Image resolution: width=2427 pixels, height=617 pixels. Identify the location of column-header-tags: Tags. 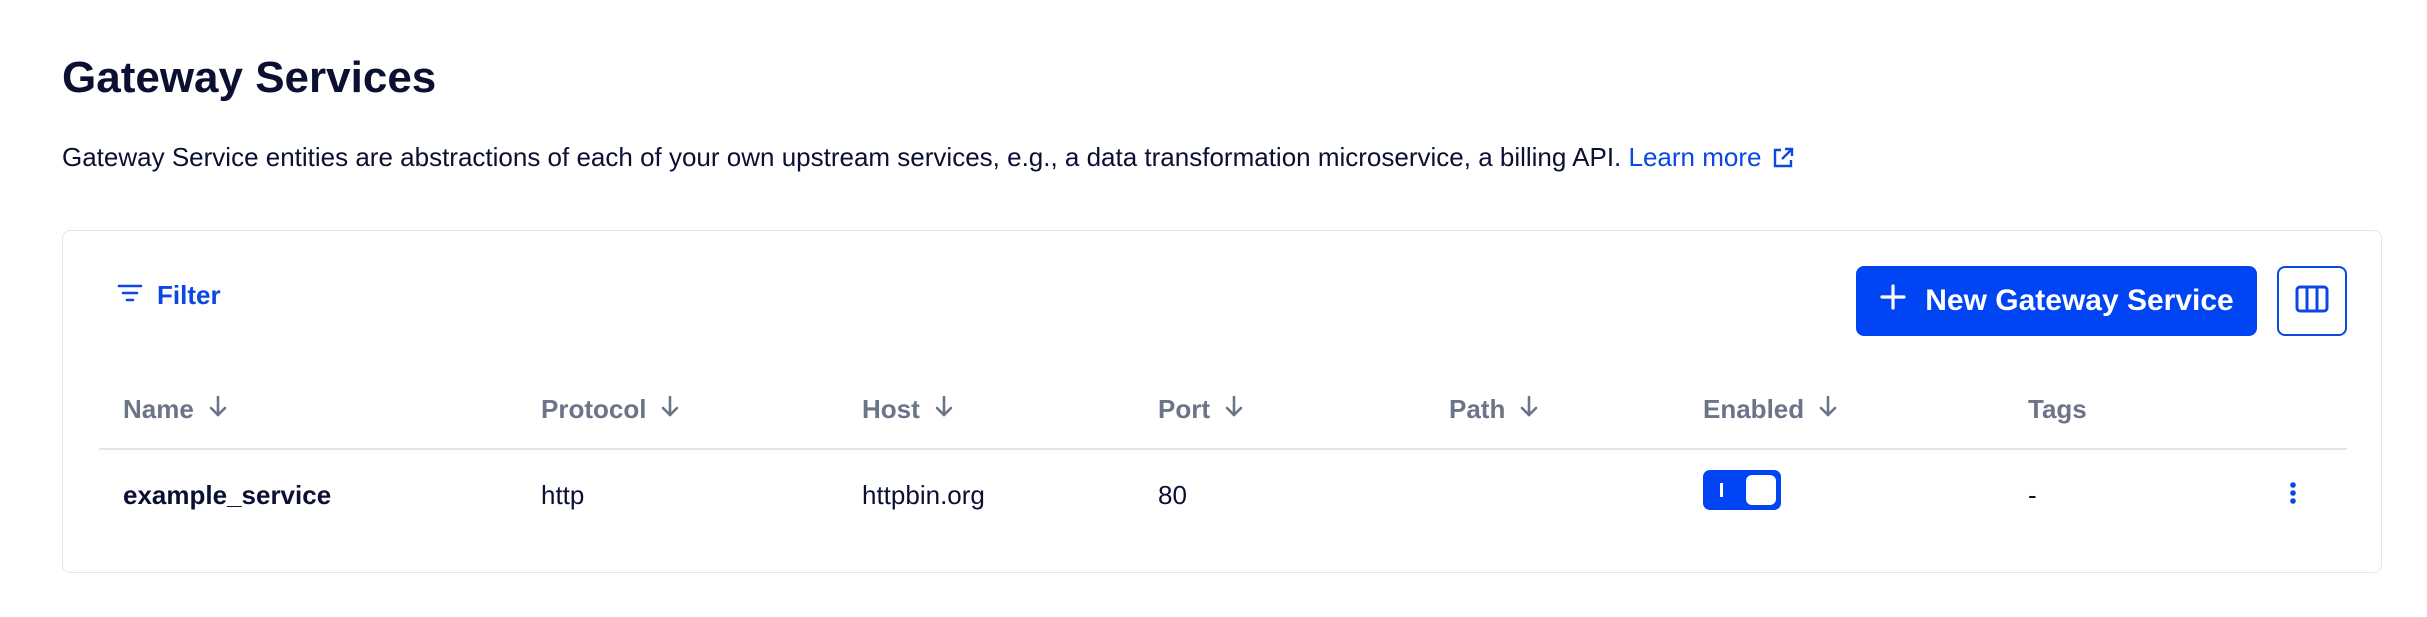
(2057, 409).